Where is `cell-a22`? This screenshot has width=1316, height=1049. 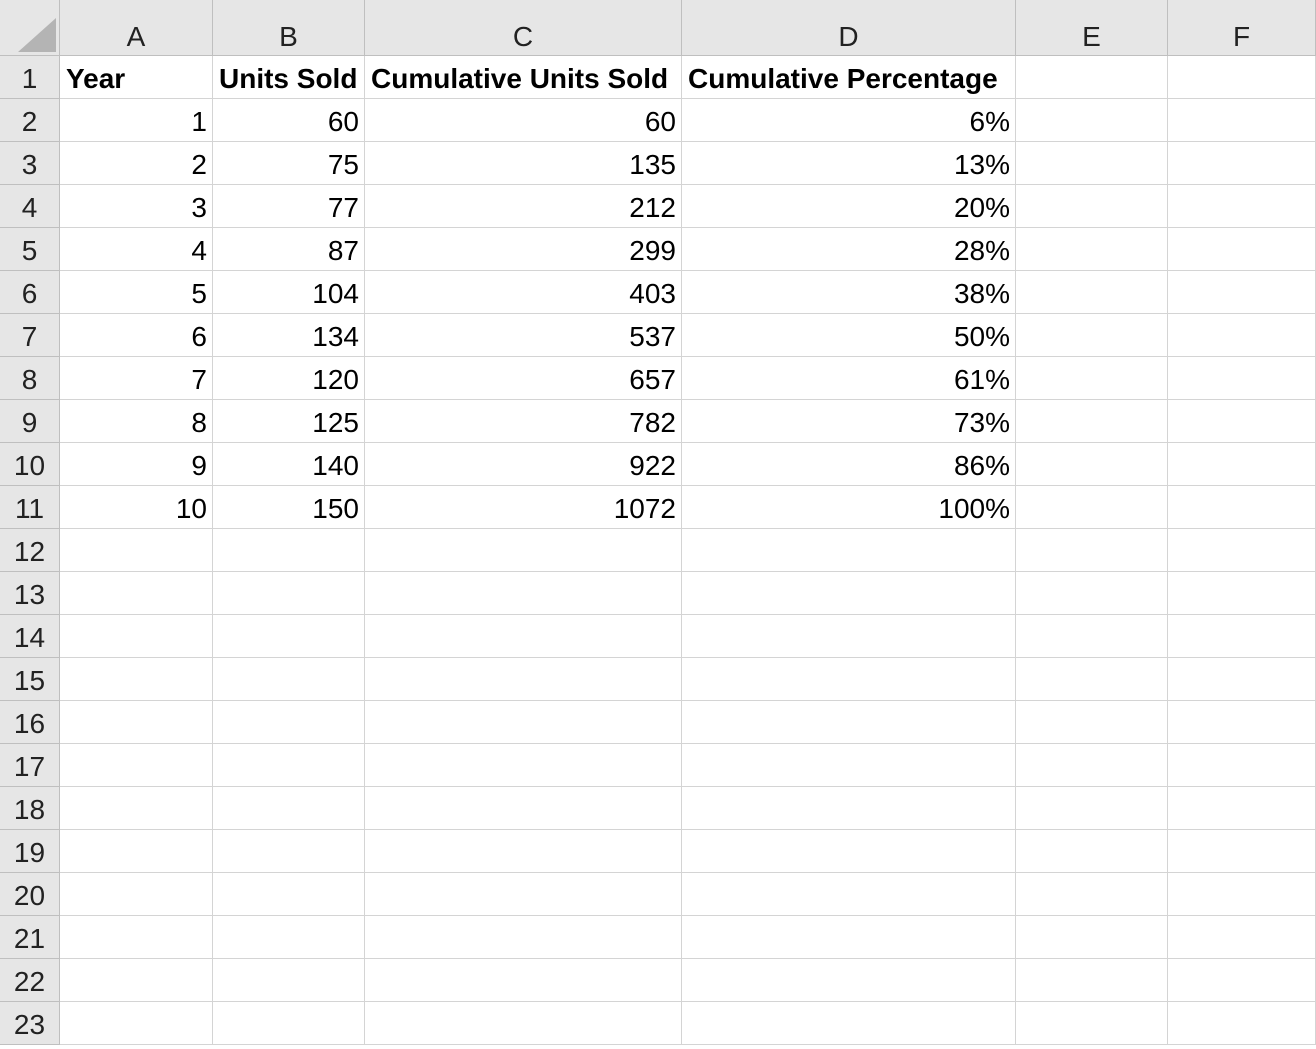 cell-a22 is located at coordinates (136, 980).